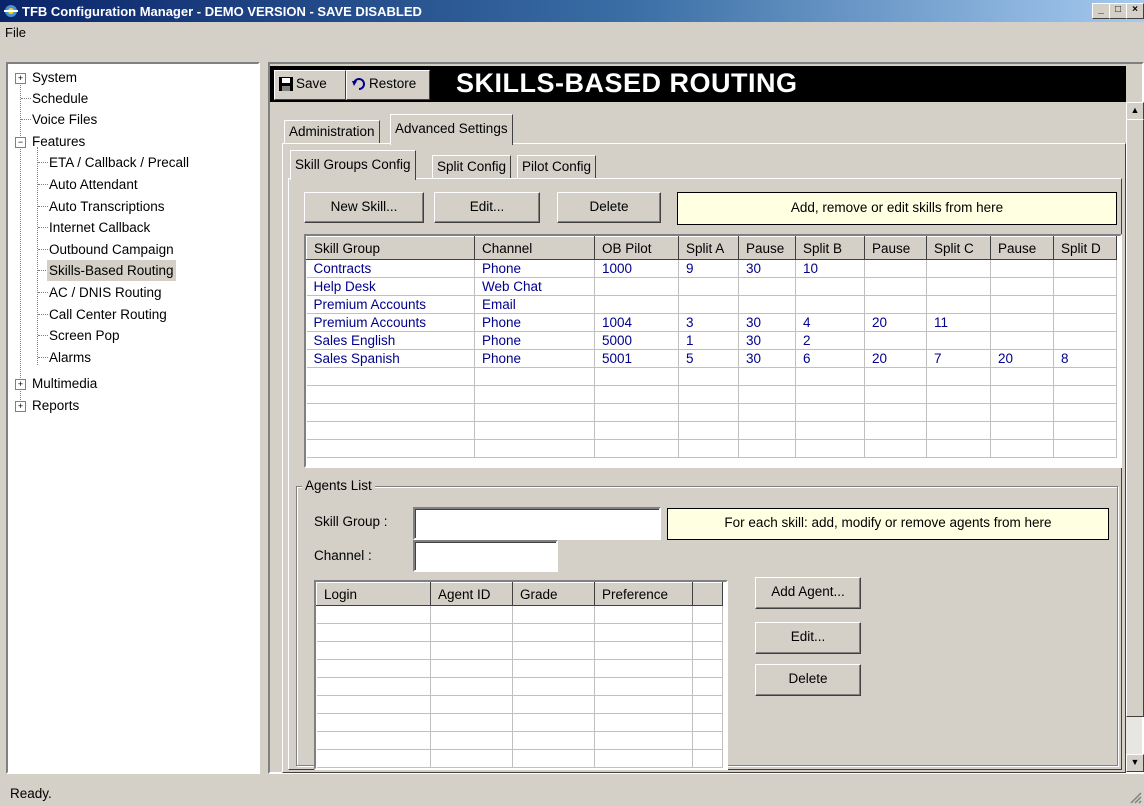 Image resolution: width=1144 pixels, height=806 pixels. I want to click on skills-column-header: Split B, so click(830, 248).